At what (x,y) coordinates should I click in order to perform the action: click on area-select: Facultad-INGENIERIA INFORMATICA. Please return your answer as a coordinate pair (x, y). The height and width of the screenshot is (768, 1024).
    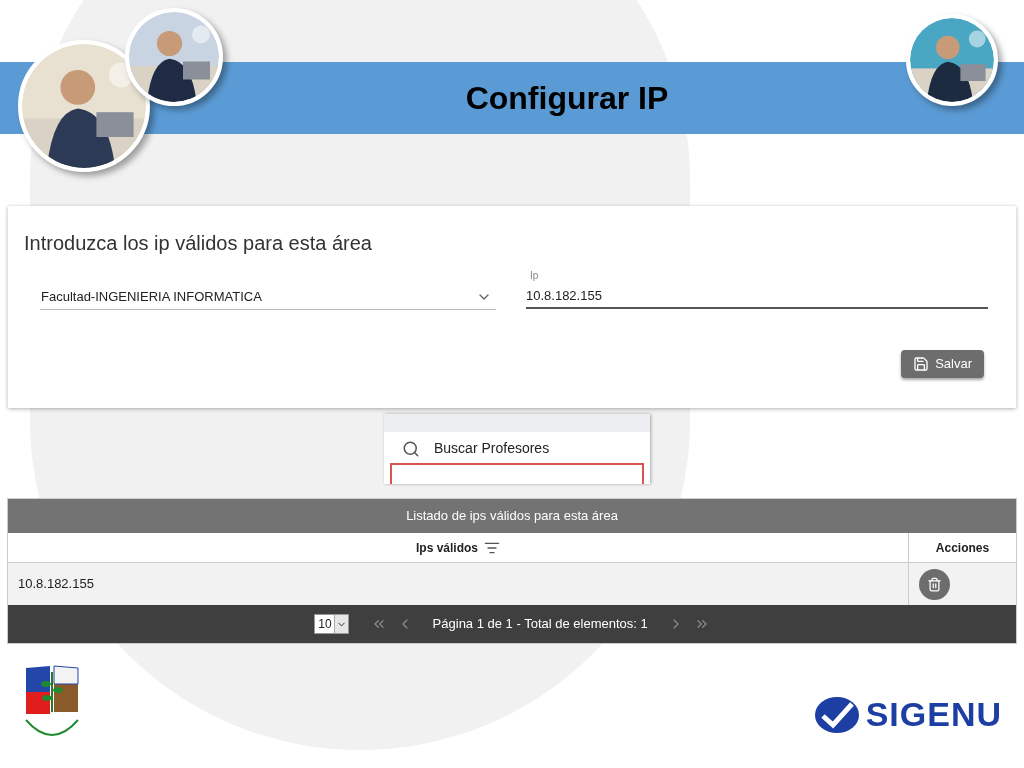
    Looking at the image, I should click on (268, 297).